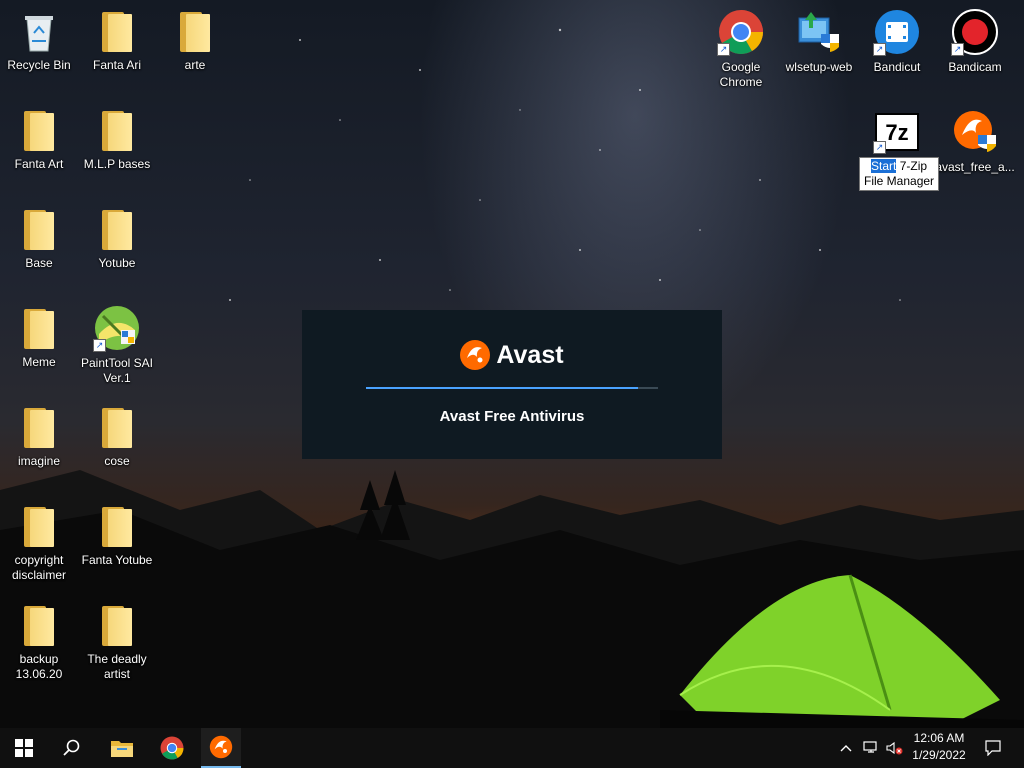 The image size is (1024, 768). I want to click on desktop-icon-yotube: Yotube, so click(117, 239).